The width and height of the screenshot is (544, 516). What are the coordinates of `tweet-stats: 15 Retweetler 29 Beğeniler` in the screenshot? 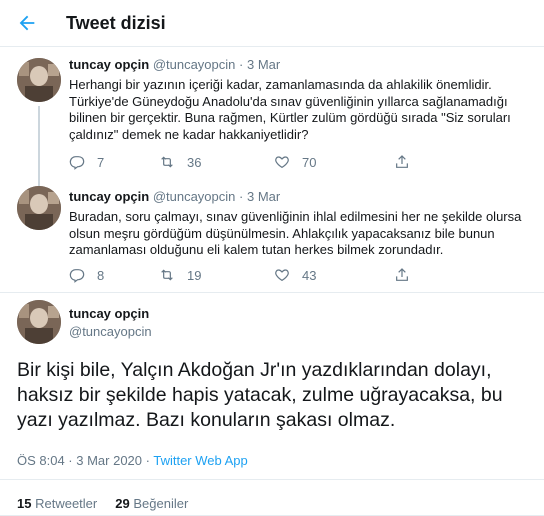 It's located at (102, 503).